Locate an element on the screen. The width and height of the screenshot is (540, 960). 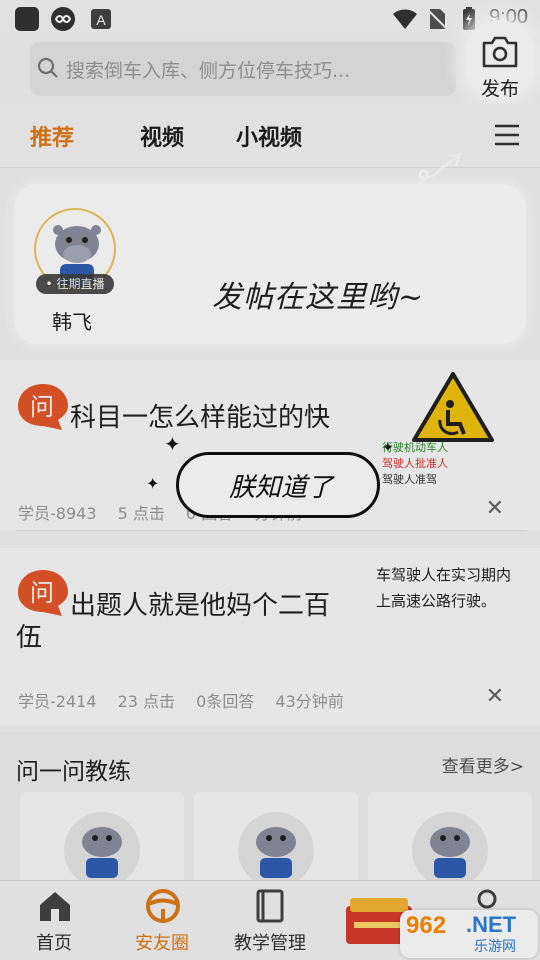
post-title: 科目一怎么样能过的快 is located at coordinates (200, 418).